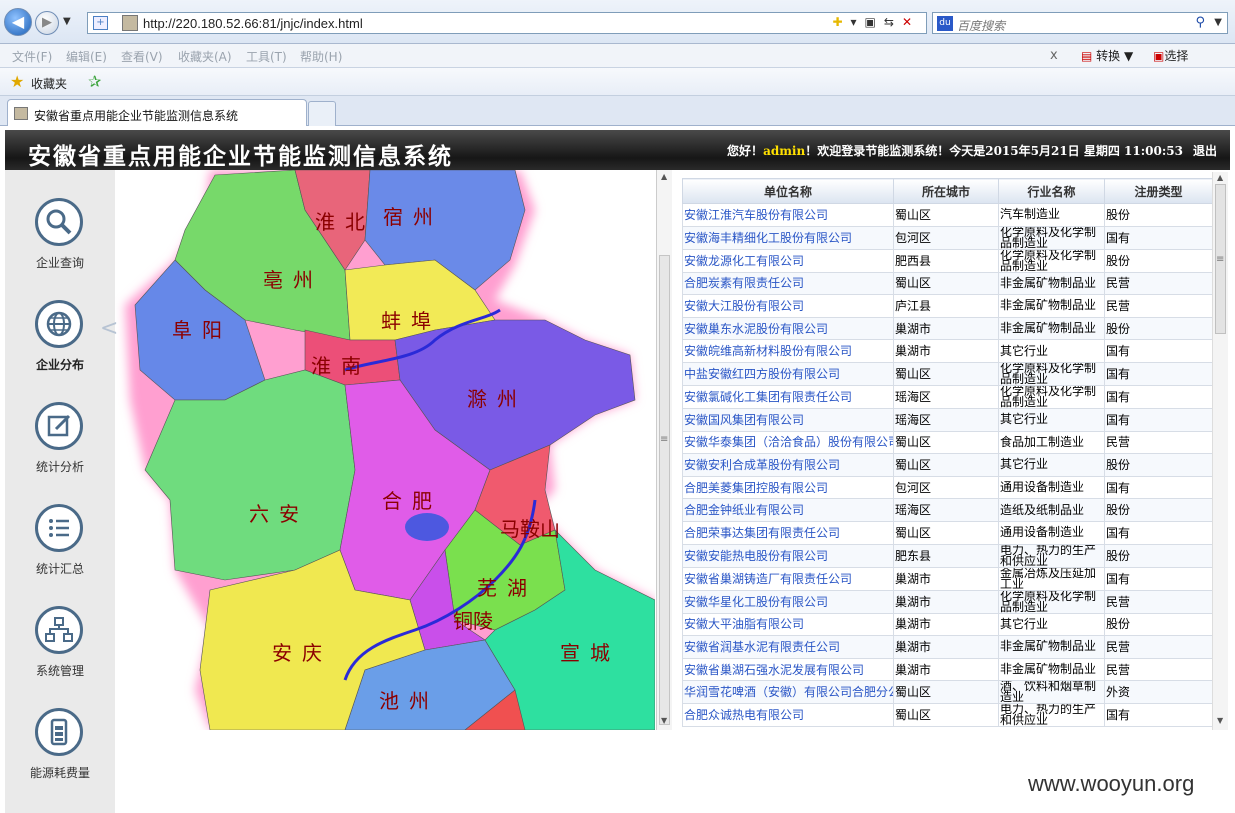  What do you see at coordinates (157, 112) in the screenshot?
I see `tab-active: 安徽省重点用能企业节能监测信息系统` at bounding box center [157, 112].